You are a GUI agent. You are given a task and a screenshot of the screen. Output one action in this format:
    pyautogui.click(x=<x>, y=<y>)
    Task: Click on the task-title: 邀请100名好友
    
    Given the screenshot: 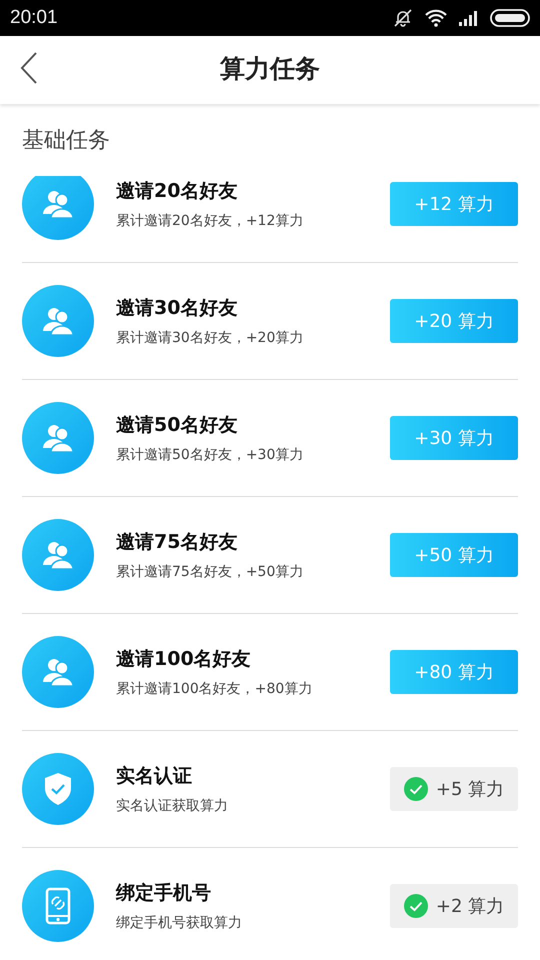 What is the action you would take?
    pyautogui.click(x=184, y=659)
    